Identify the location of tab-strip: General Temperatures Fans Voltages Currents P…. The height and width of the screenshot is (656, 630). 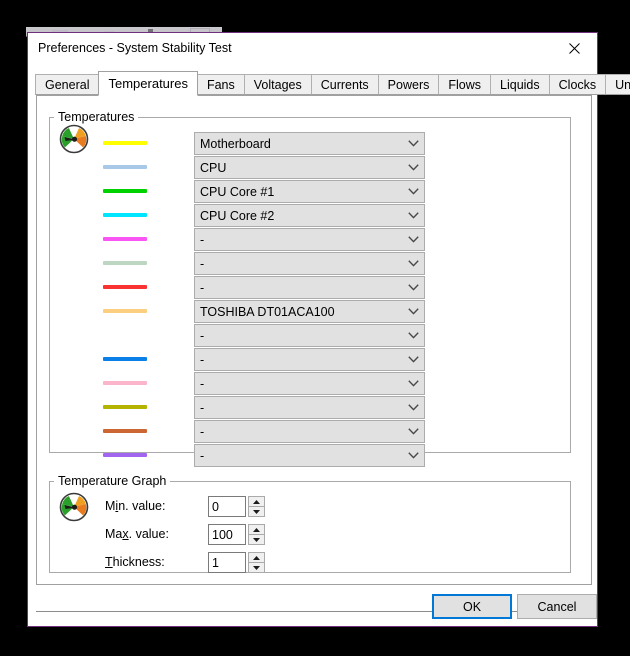
(332, 83).